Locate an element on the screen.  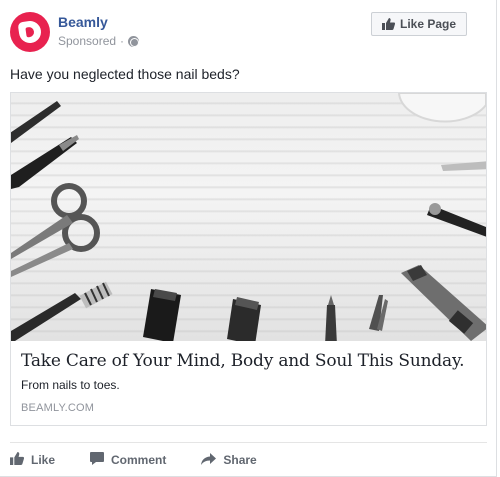
share-label: Share is located at coordinates (240, 460).